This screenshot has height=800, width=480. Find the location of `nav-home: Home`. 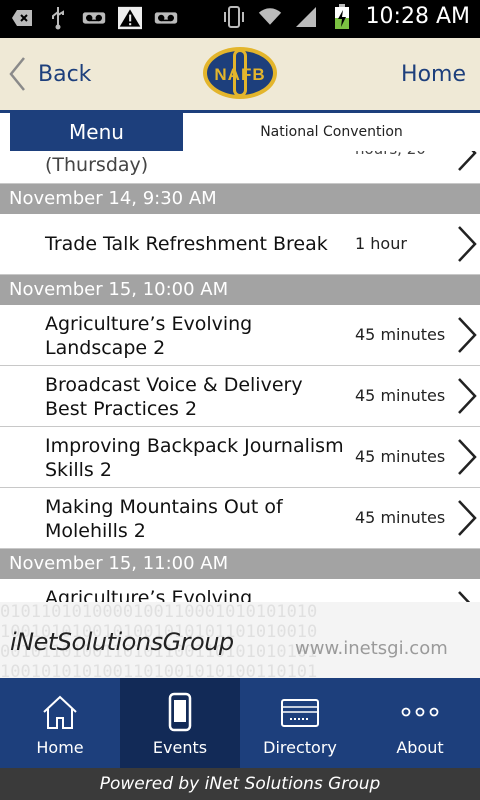

nav-home: Home is located at coordinates (60, 723).